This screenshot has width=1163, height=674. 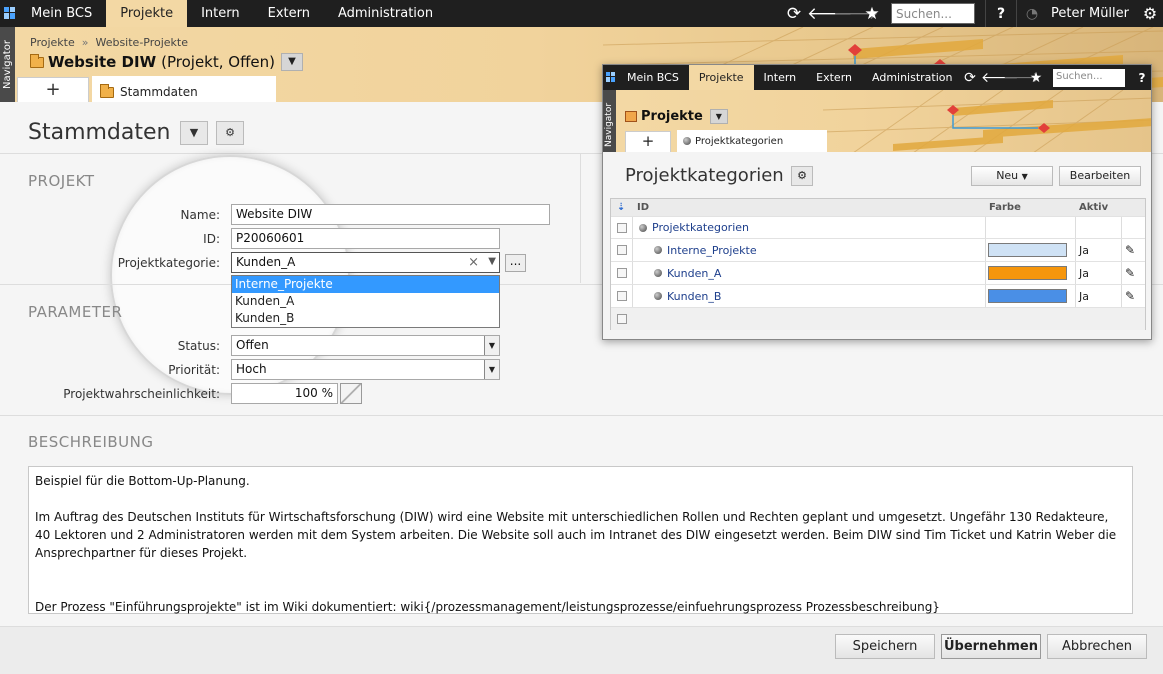 I want to click on breadcrumb: Projekte » Website-Projekte, so click(x=109, y=42).